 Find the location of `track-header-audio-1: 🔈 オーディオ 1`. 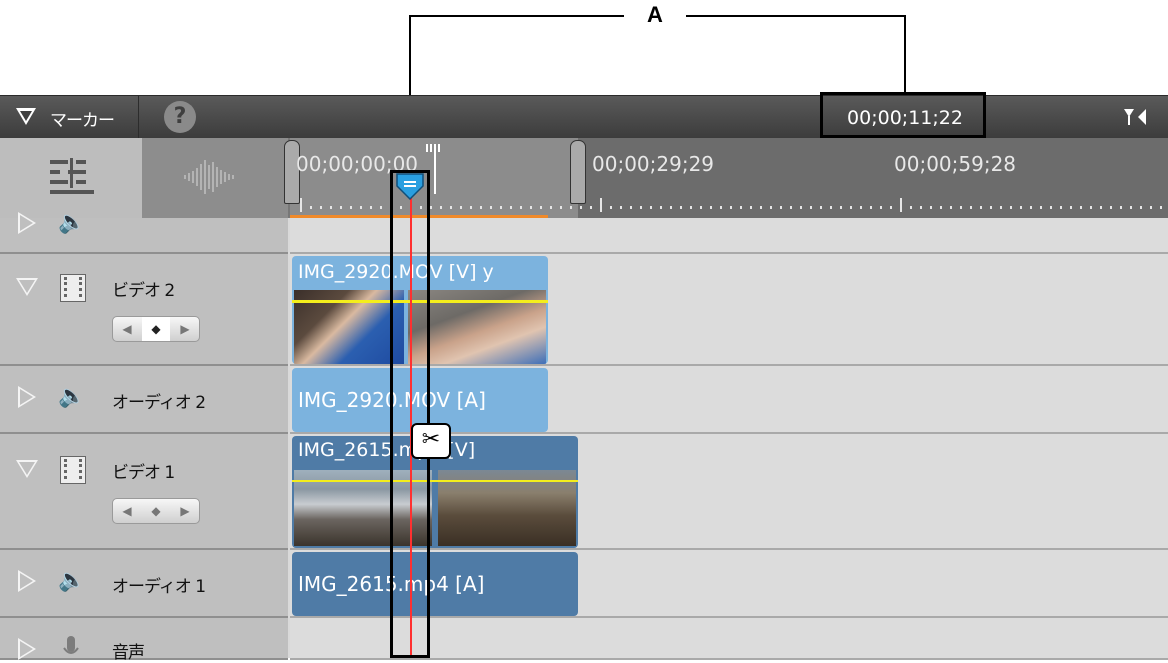

track-header-audio-1: 🔈 オーディオ 1 is located at coordinates (144, 584).